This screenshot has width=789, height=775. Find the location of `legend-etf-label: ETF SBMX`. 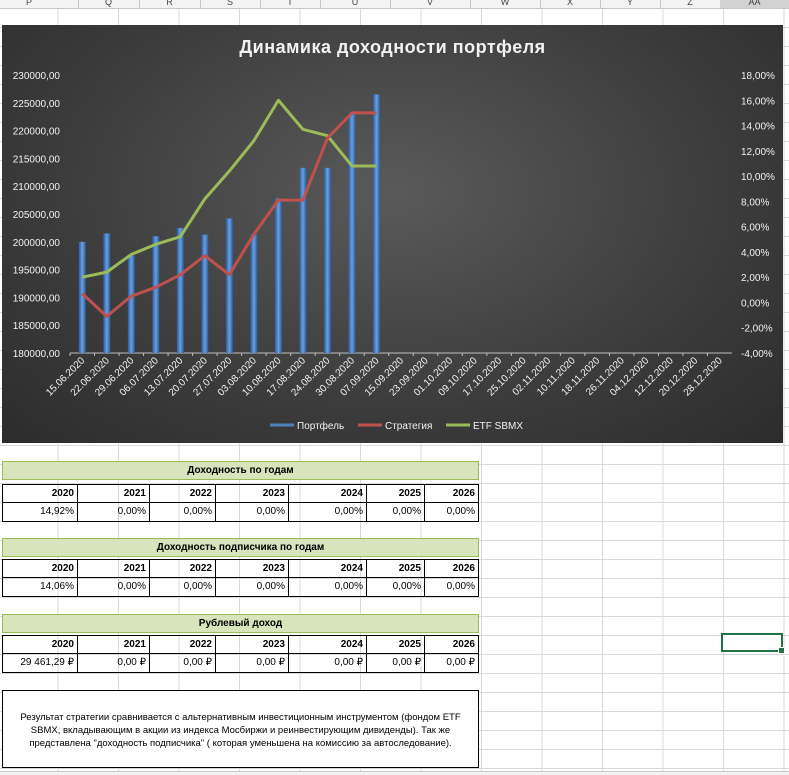

legend-etf-label: ETF SBMX is located at coordinates (498, 426).